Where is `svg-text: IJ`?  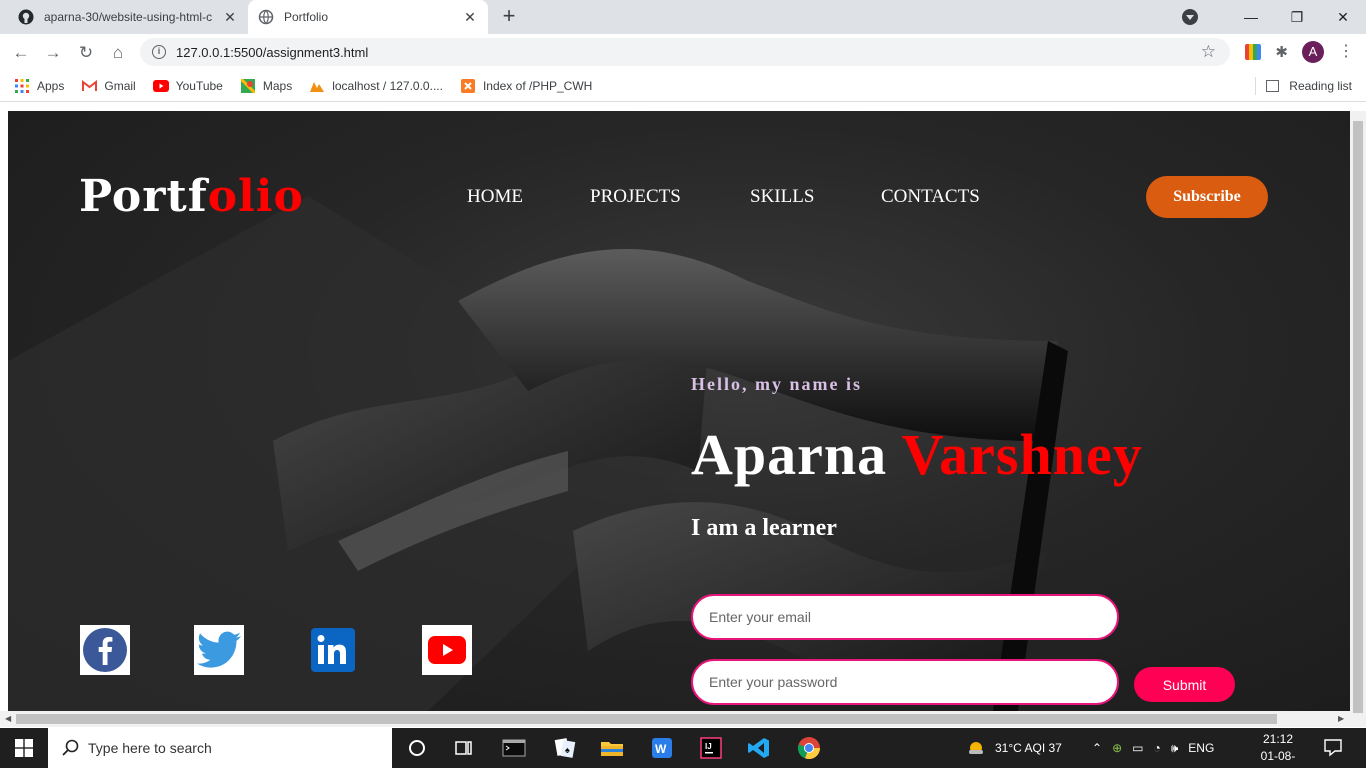
svg-text: IJ is located at coordinates (708, 746).